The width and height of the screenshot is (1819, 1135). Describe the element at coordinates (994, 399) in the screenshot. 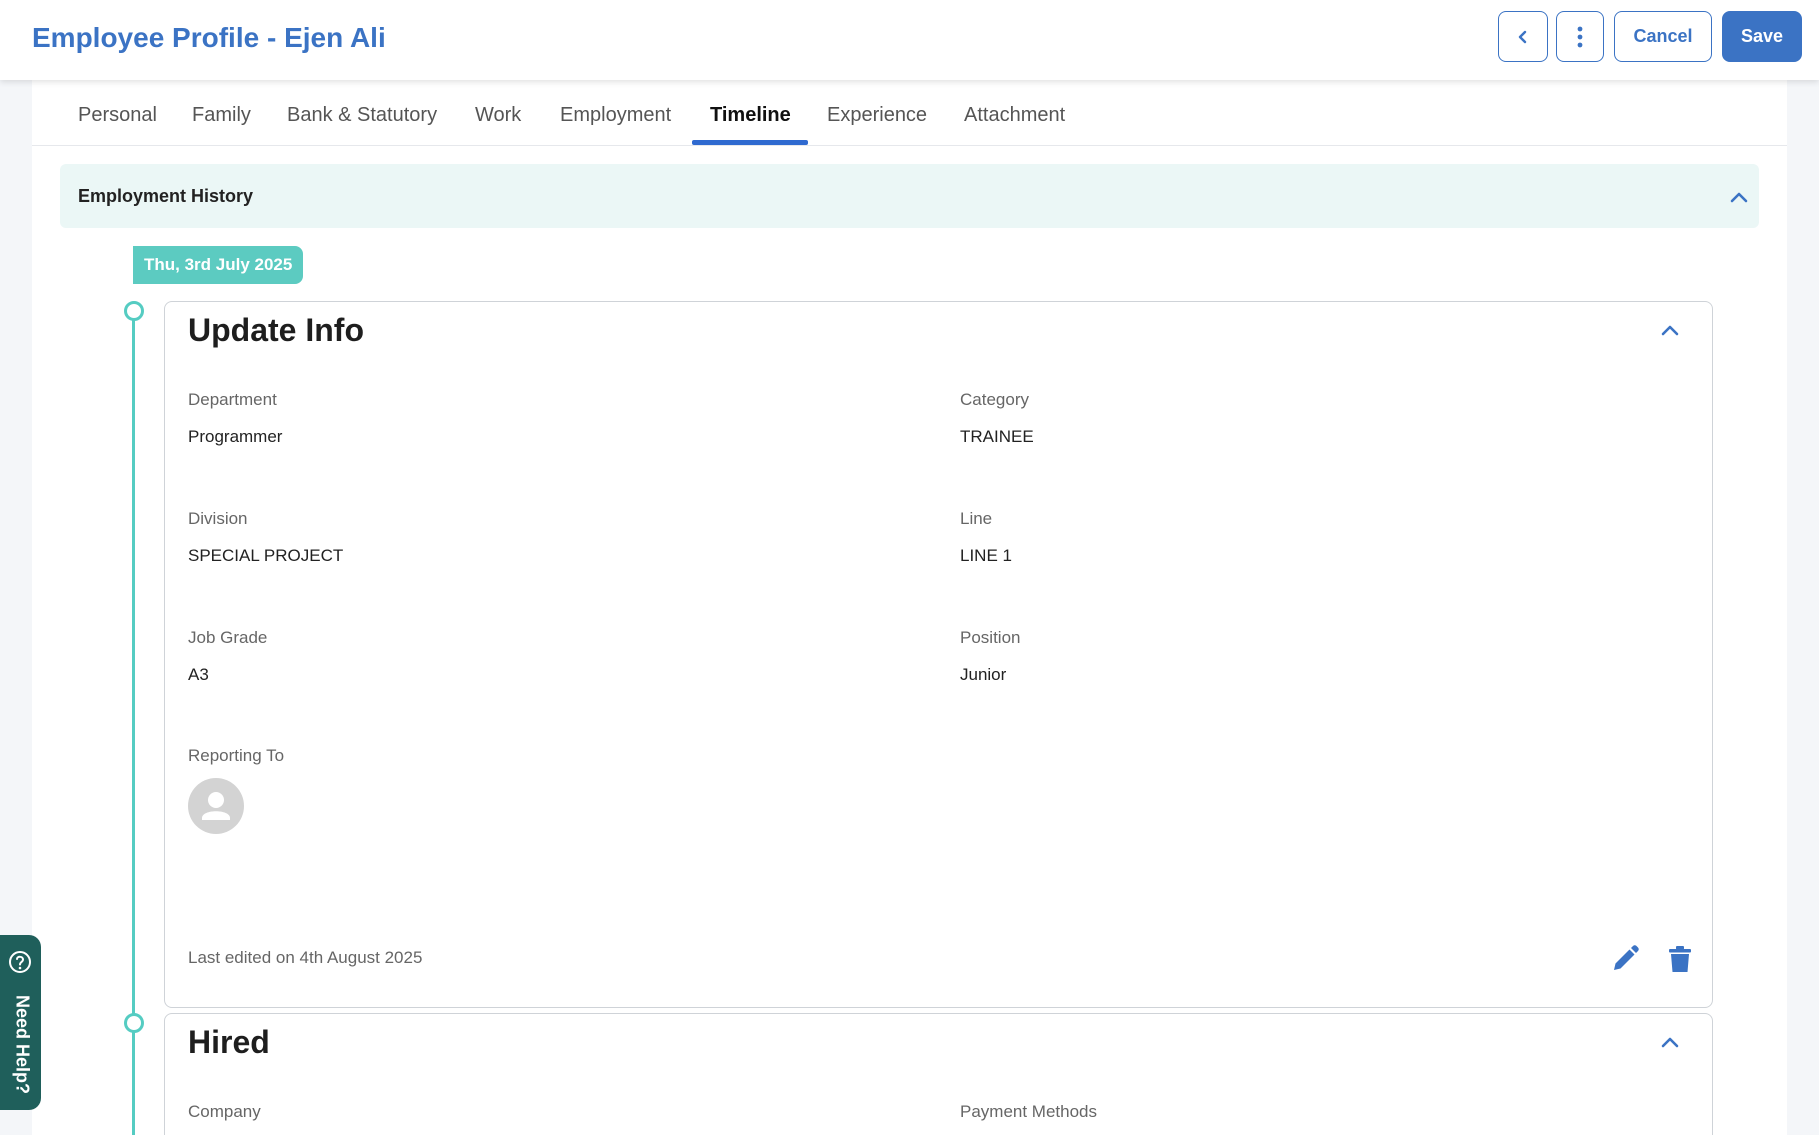

I see `category-label: Category` at that location.